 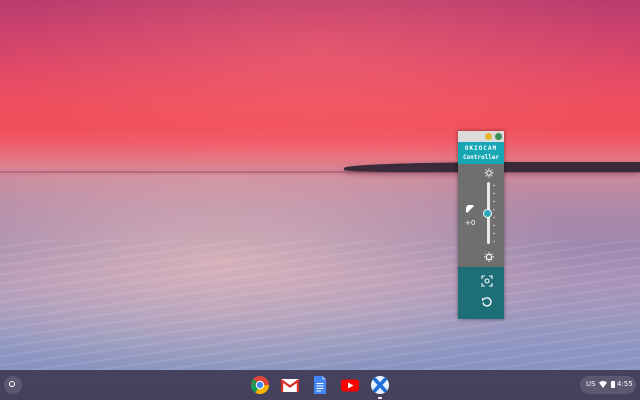 What do you see at coordinates (380, 385) in the screenshot?
I see `okiocam-icon` at bounding box center [380, 385].